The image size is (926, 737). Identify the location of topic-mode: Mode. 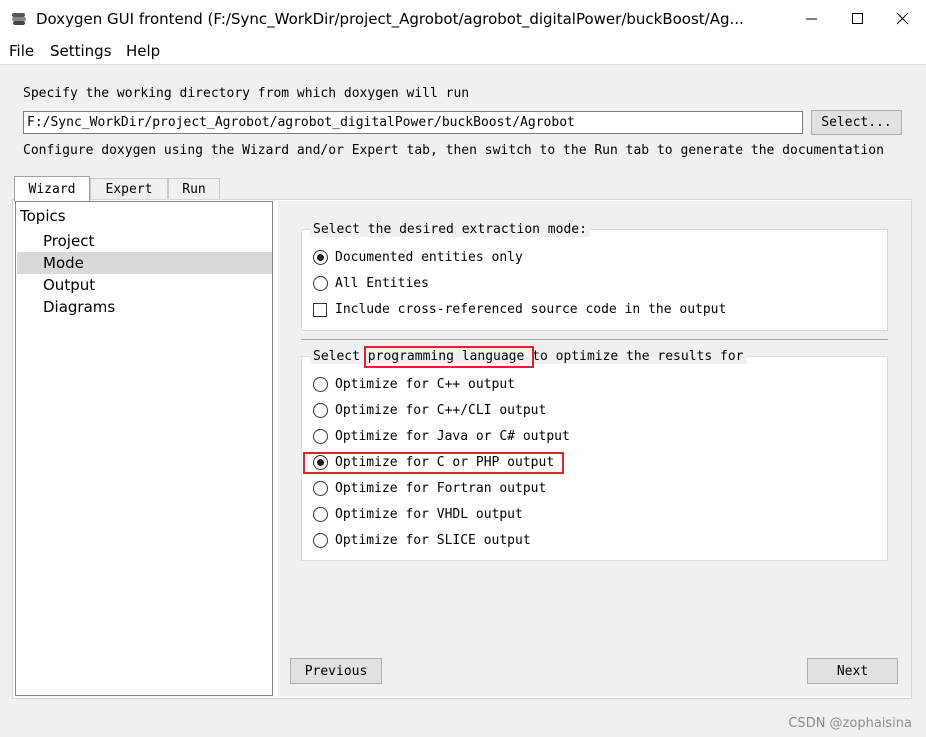
(63, 263).